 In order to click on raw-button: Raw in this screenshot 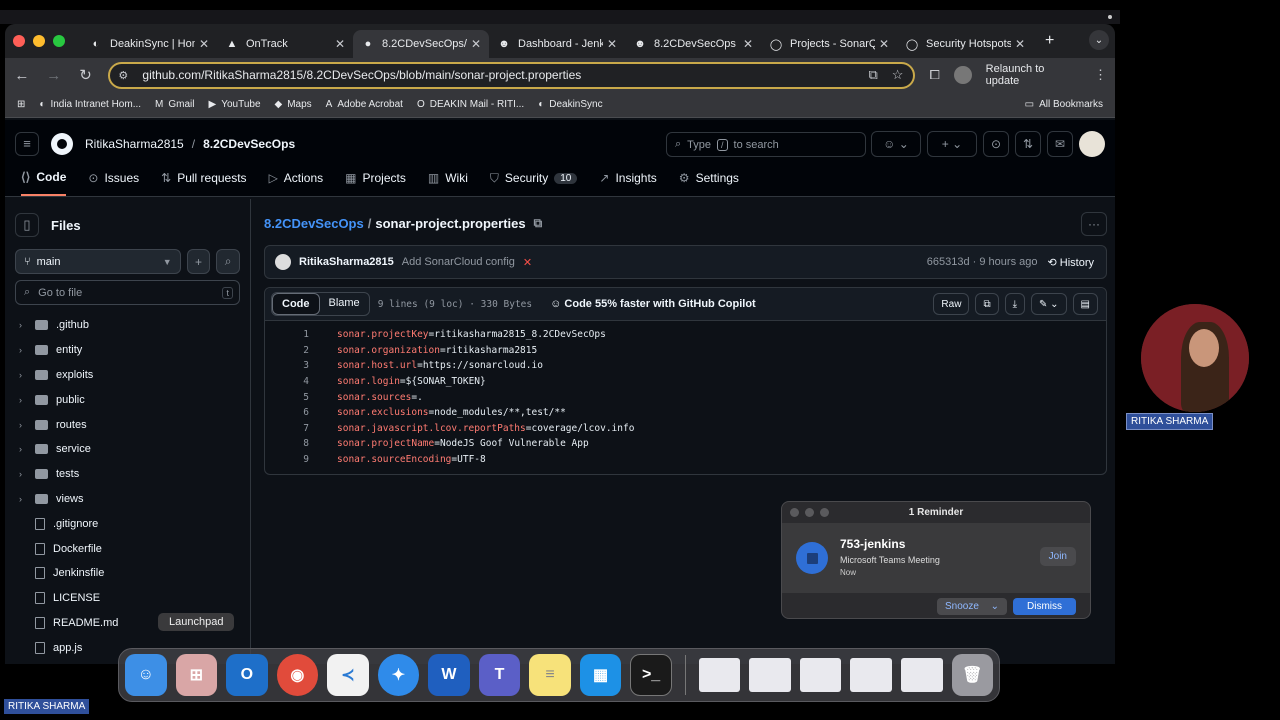, I will do `click(951, 304)`.